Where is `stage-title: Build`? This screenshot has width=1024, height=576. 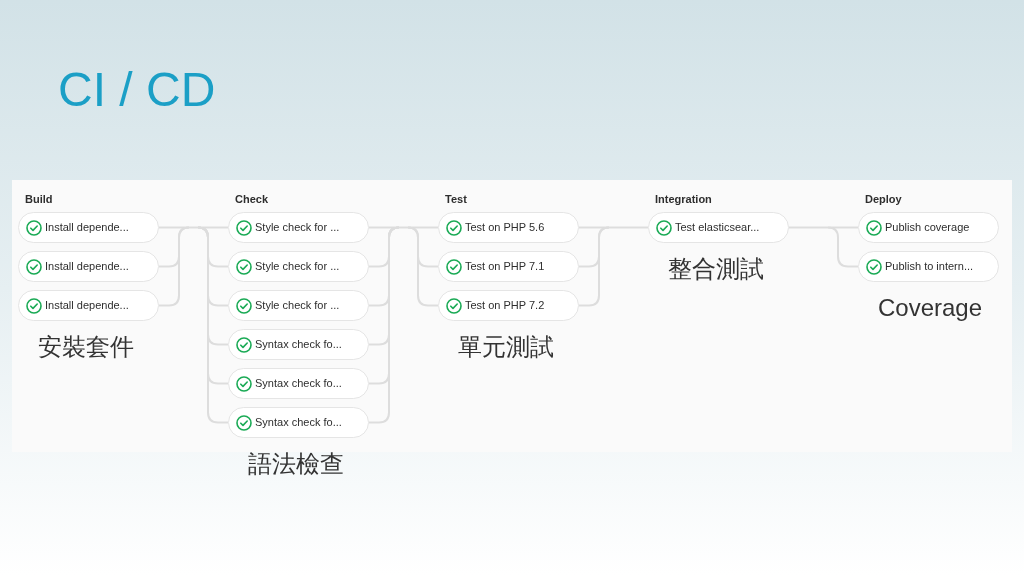
stage-title: Build is located at coordinates (39, 199).